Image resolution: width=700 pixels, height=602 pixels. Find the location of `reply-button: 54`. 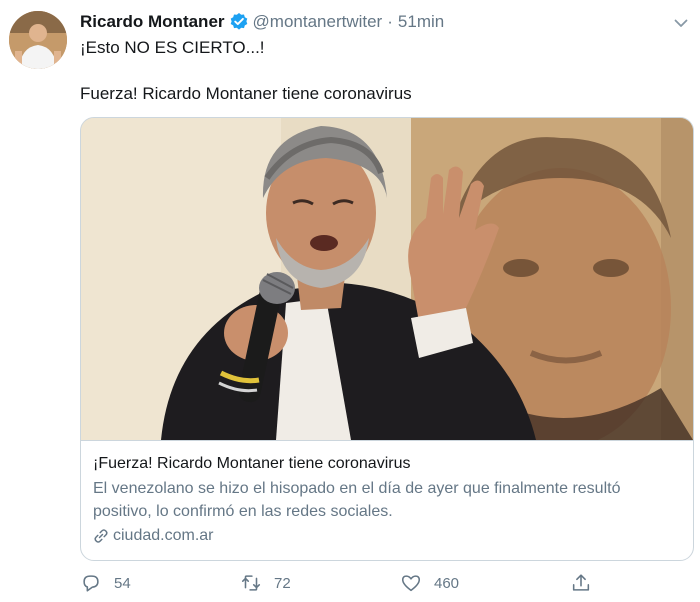

reply-button: 54 is located at coordinates (105, 583).